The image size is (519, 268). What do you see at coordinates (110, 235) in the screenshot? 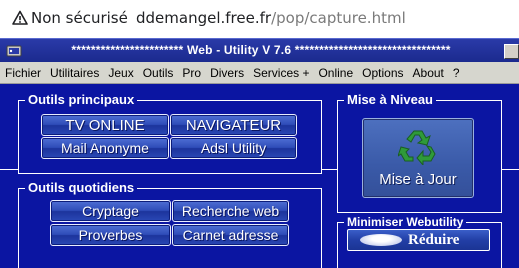
I see `proverbes-button: Proverbes` at bounding box center [110, 235].